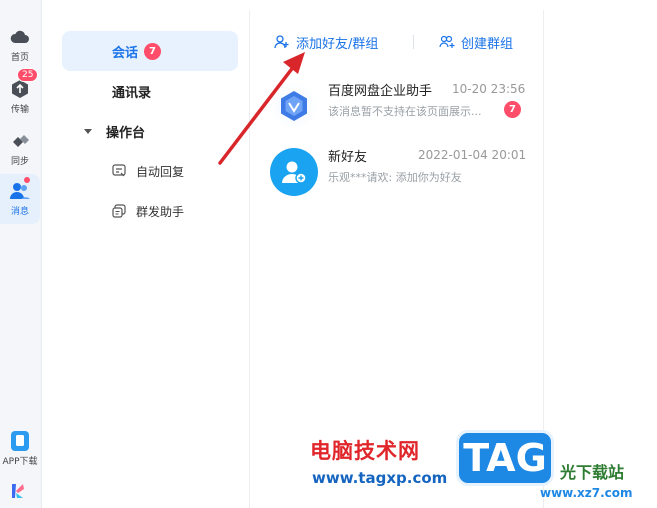 This screenshot has height=508, width=657. I want to click on watermark-download-url: www.xz7.com, so click(586, 493).